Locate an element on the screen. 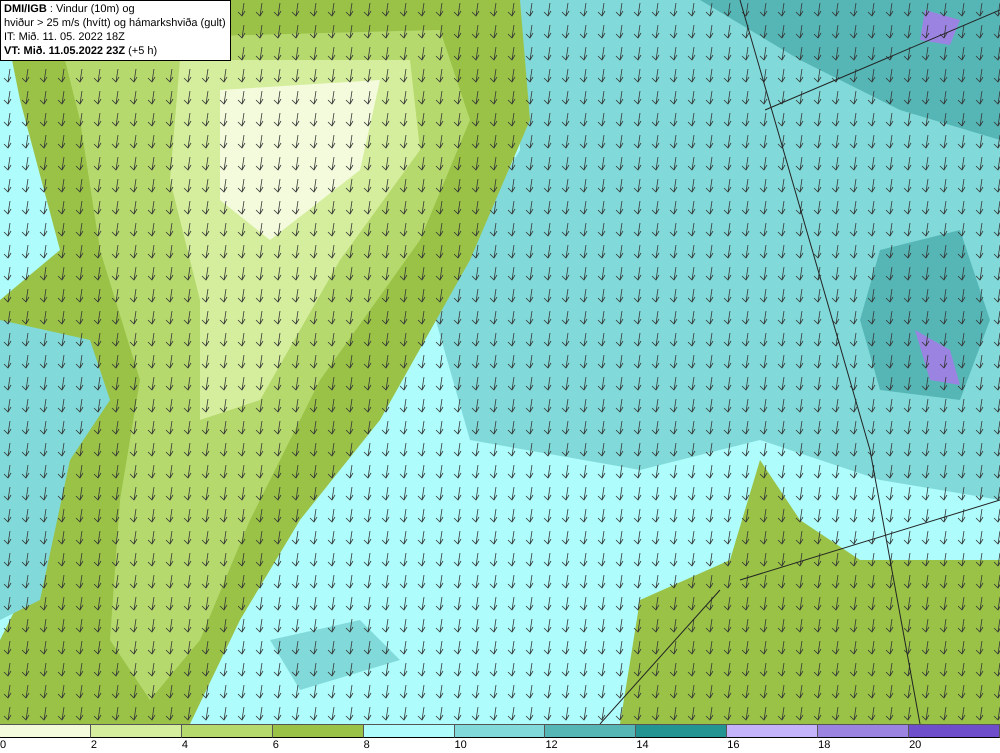 Image resolution: width=1000 pixels, height=753 pixels. tick-label: 10 is located at coordinates (460, 745).